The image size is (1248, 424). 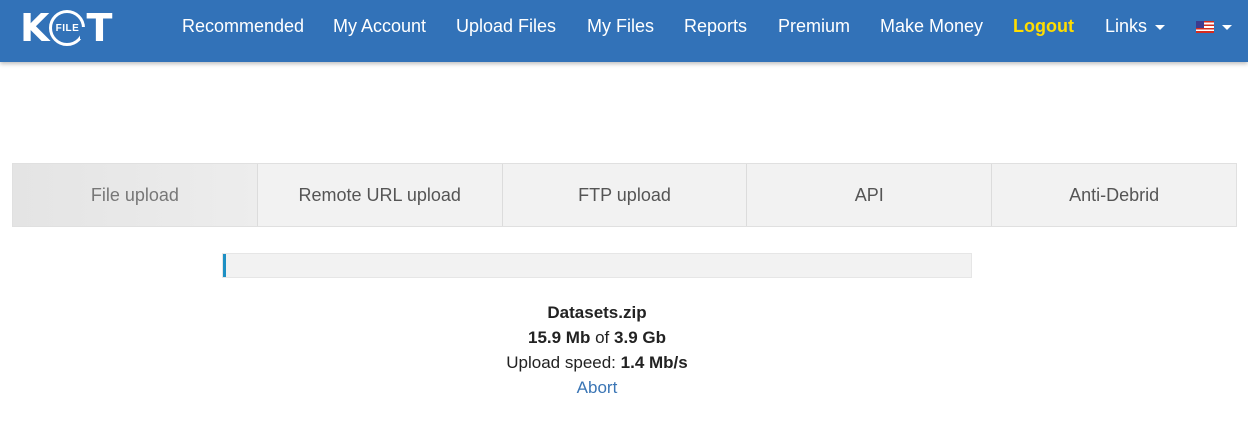 What do you see at coordinates (243, 26) in the screenshot?
I see `nav-recommended: Recommended` at bounding box center [243, 26].